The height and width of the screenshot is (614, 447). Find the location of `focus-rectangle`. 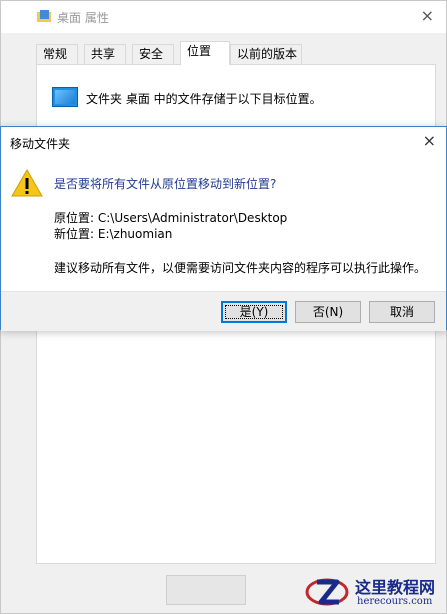

focus-rectangle is located at coordinates (254, 312).